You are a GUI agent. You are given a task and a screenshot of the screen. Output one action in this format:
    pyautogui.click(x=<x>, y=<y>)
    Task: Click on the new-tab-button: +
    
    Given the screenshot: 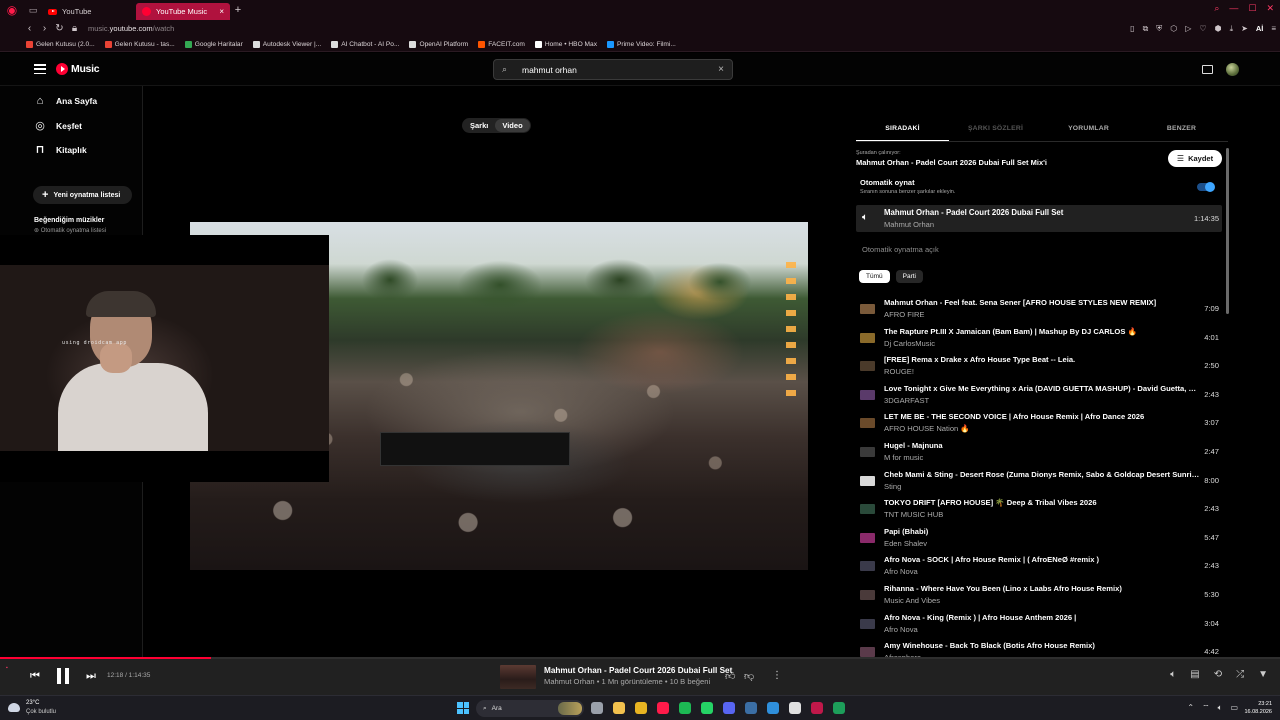 What is the action you would take?
    pyautogui.click(x=238, y=10)
    